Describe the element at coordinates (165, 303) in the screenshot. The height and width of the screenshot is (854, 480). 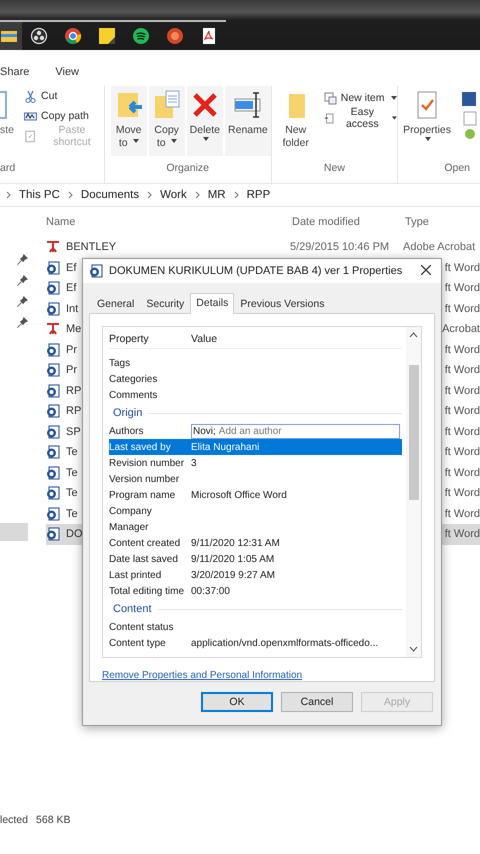
I see `dialog-tab: Security` at that location.